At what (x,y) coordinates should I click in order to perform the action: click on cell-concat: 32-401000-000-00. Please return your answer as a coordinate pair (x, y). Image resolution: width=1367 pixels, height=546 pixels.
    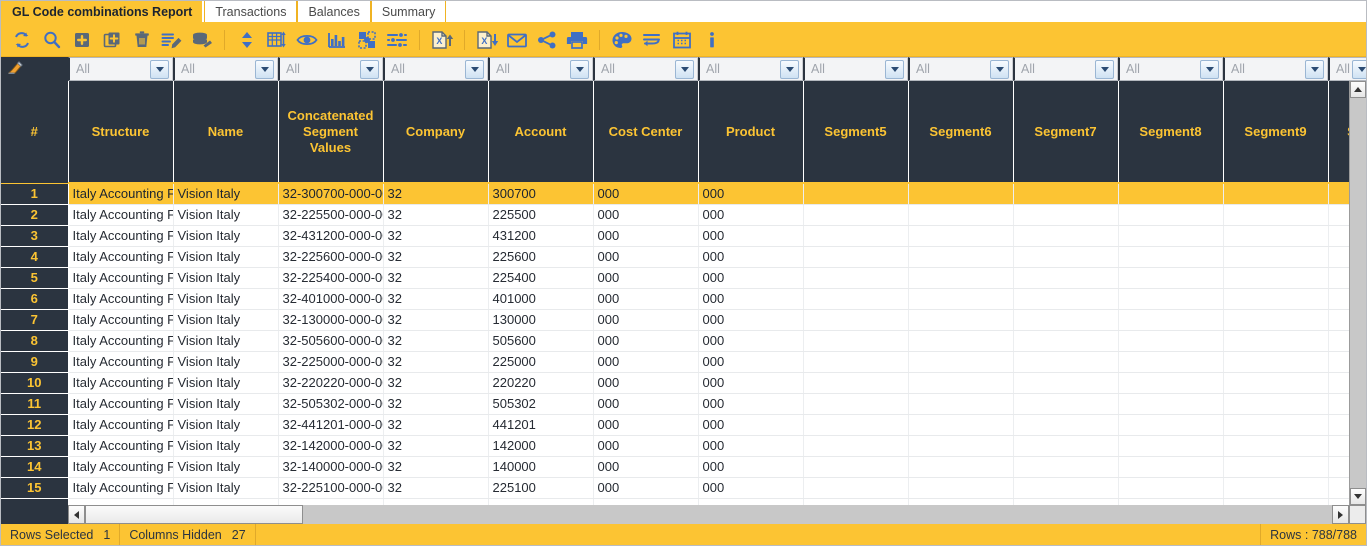
    Looking at the image, I should click on (331, 299).